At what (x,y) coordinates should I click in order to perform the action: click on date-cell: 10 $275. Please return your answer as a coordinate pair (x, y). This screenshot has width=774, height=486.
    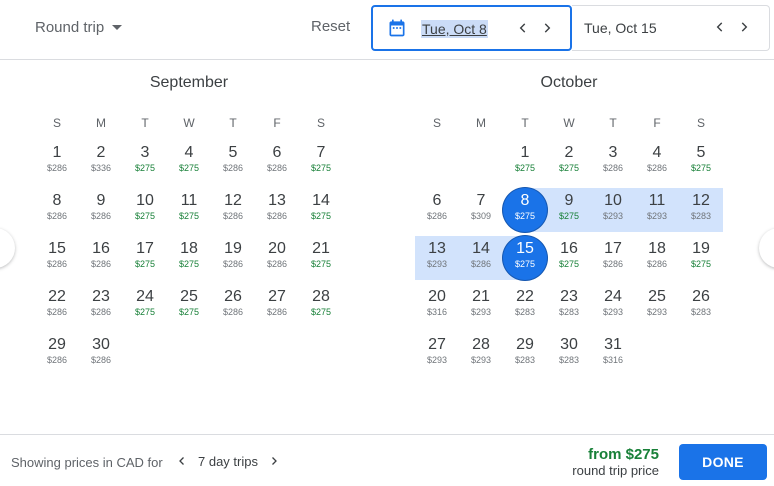
    Looking at the image, I should click on (145, 210).